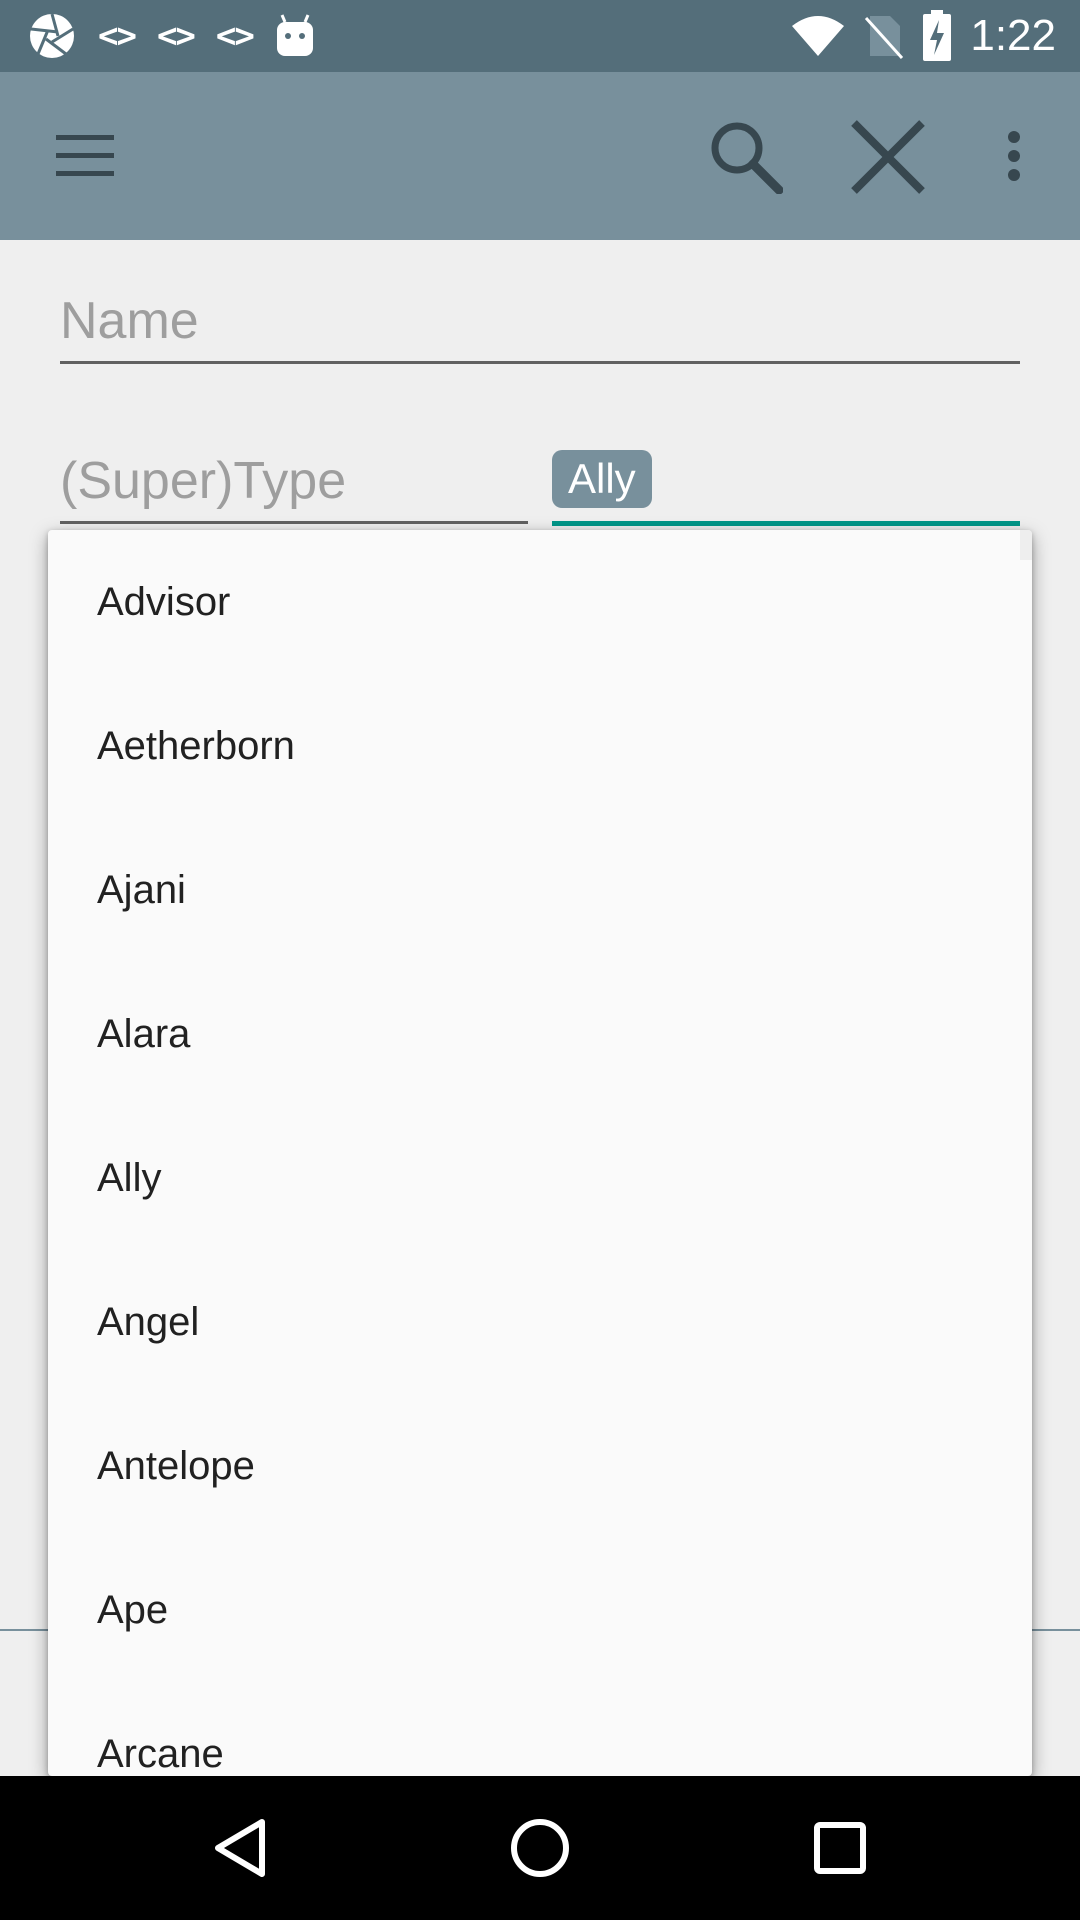  What do you see at coordinates (540, 1729) in the screenshot?
I see `dropdown-item: Arcane` at bounding box center [540, 1729].